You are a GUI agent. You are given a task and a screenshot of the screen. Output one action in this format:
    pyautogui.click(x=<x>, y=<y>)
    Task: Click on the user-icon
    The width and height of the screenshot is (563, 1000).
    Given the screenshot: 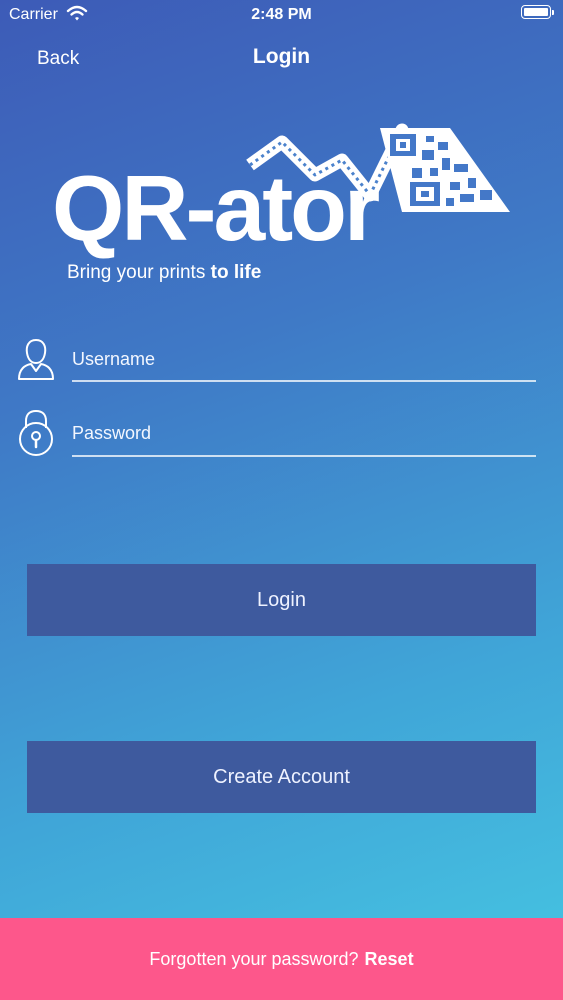 What is the action you would take?
    pyautogui.click(x=36, y=361)
    